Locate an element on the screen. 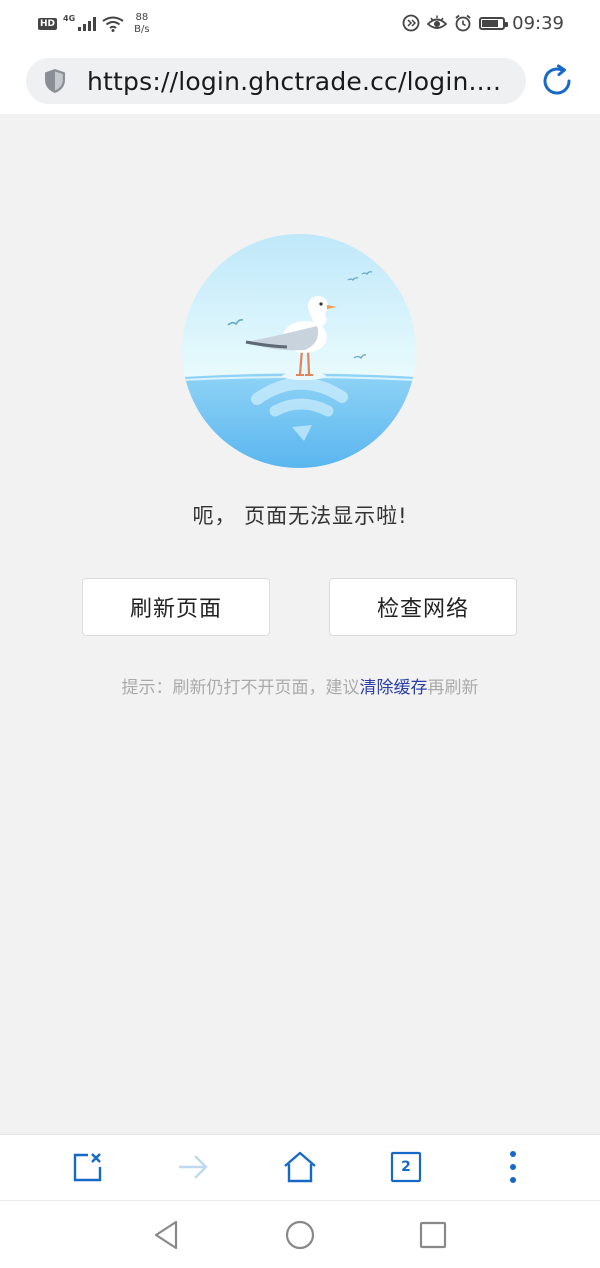  more-menu-icon is located at coordinates (513, 1167).